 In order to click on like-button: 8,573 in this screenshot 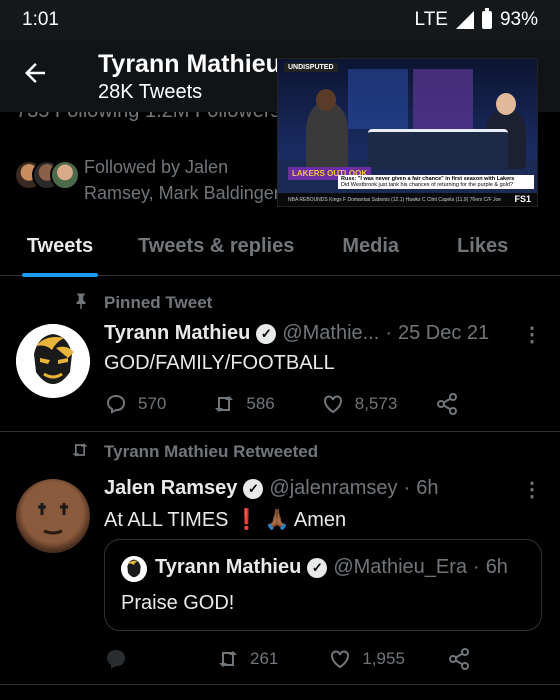, I will do `click(359, 404)`.